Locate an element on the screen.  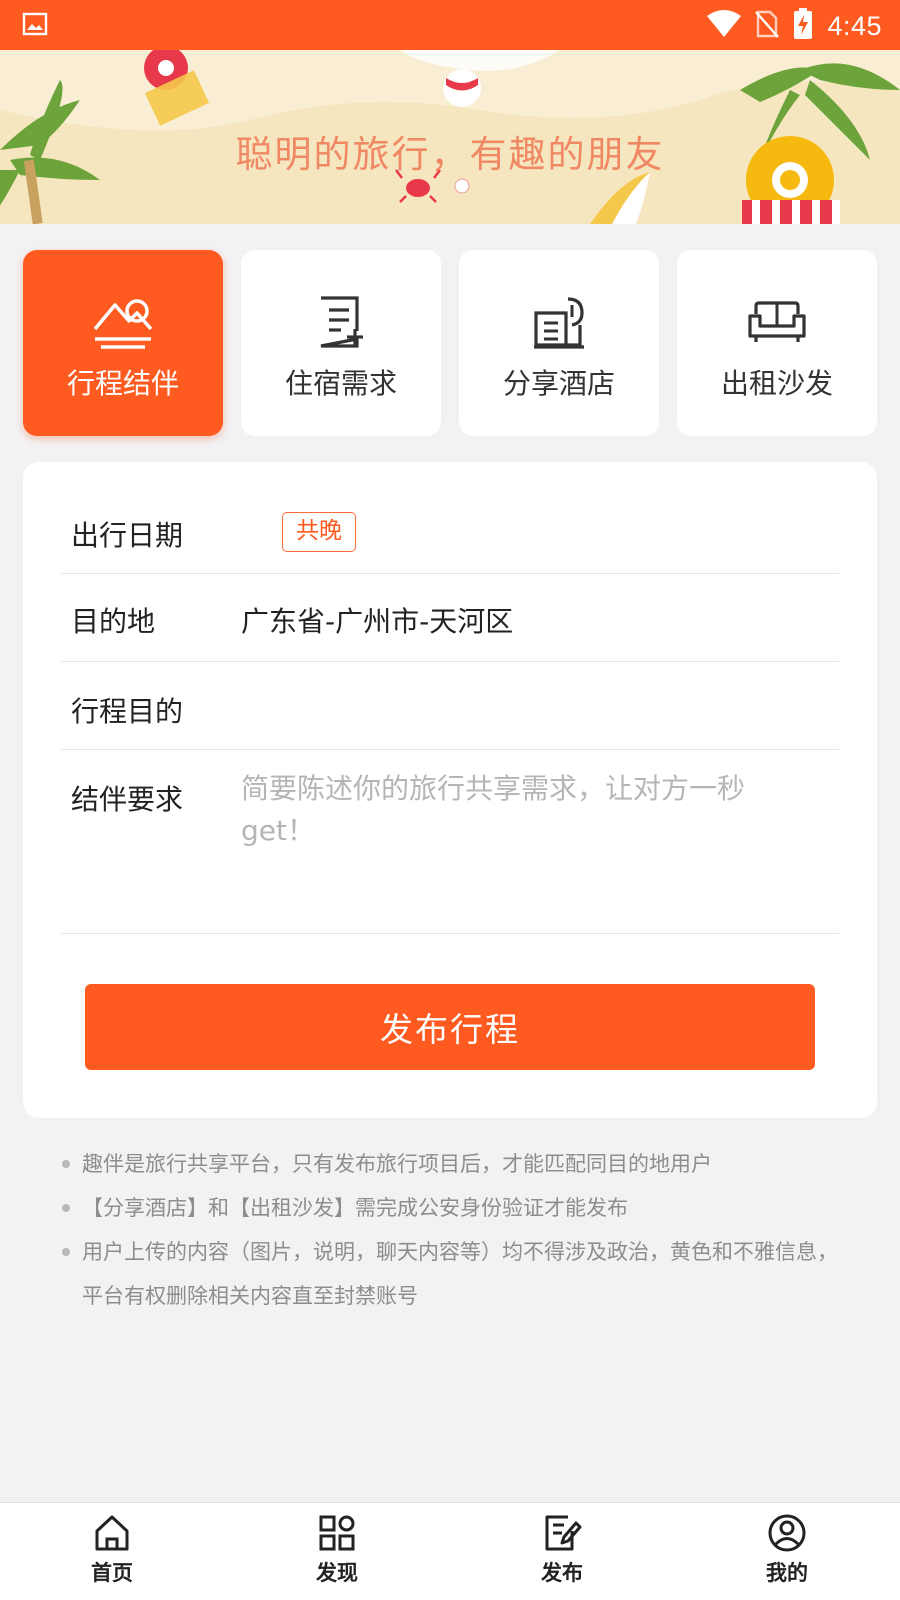
banner: 聪明的旅行，有趣的朋友 is located at coordinates (450, 137).